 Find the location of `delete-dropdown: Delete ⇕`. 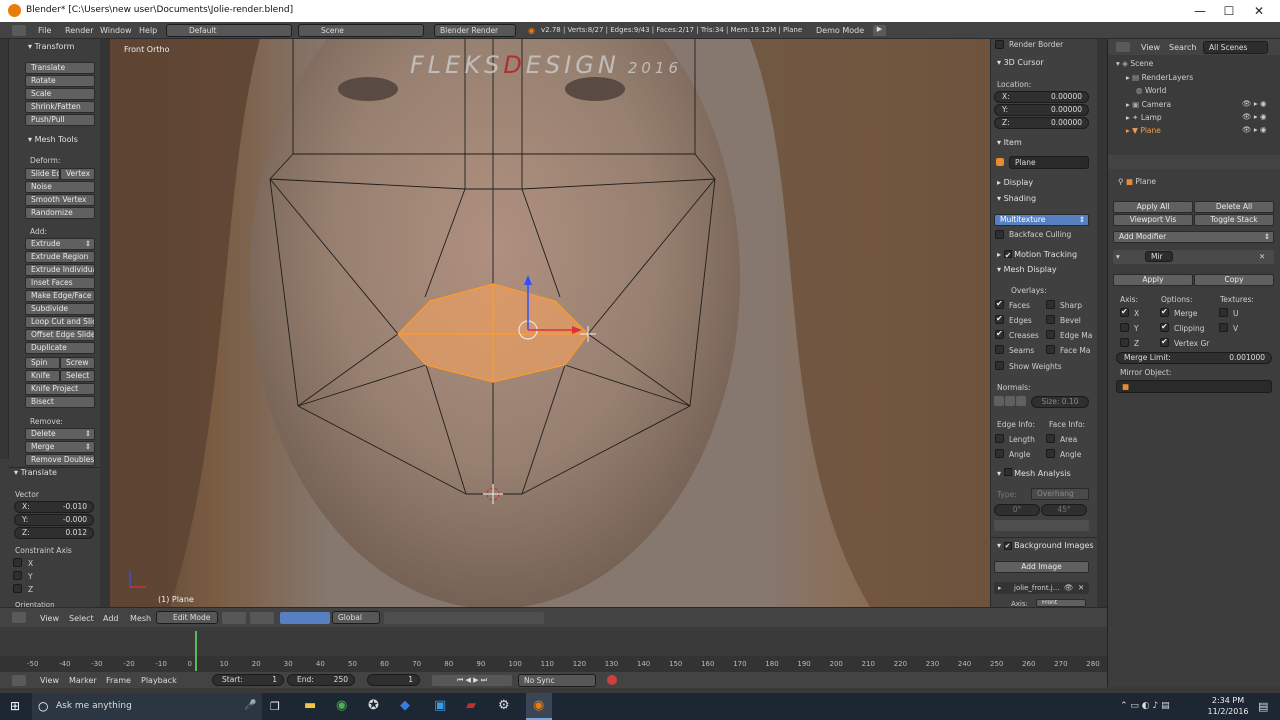

delete-dropdown: Delete ⇕ is located at coordinates (60, 434).